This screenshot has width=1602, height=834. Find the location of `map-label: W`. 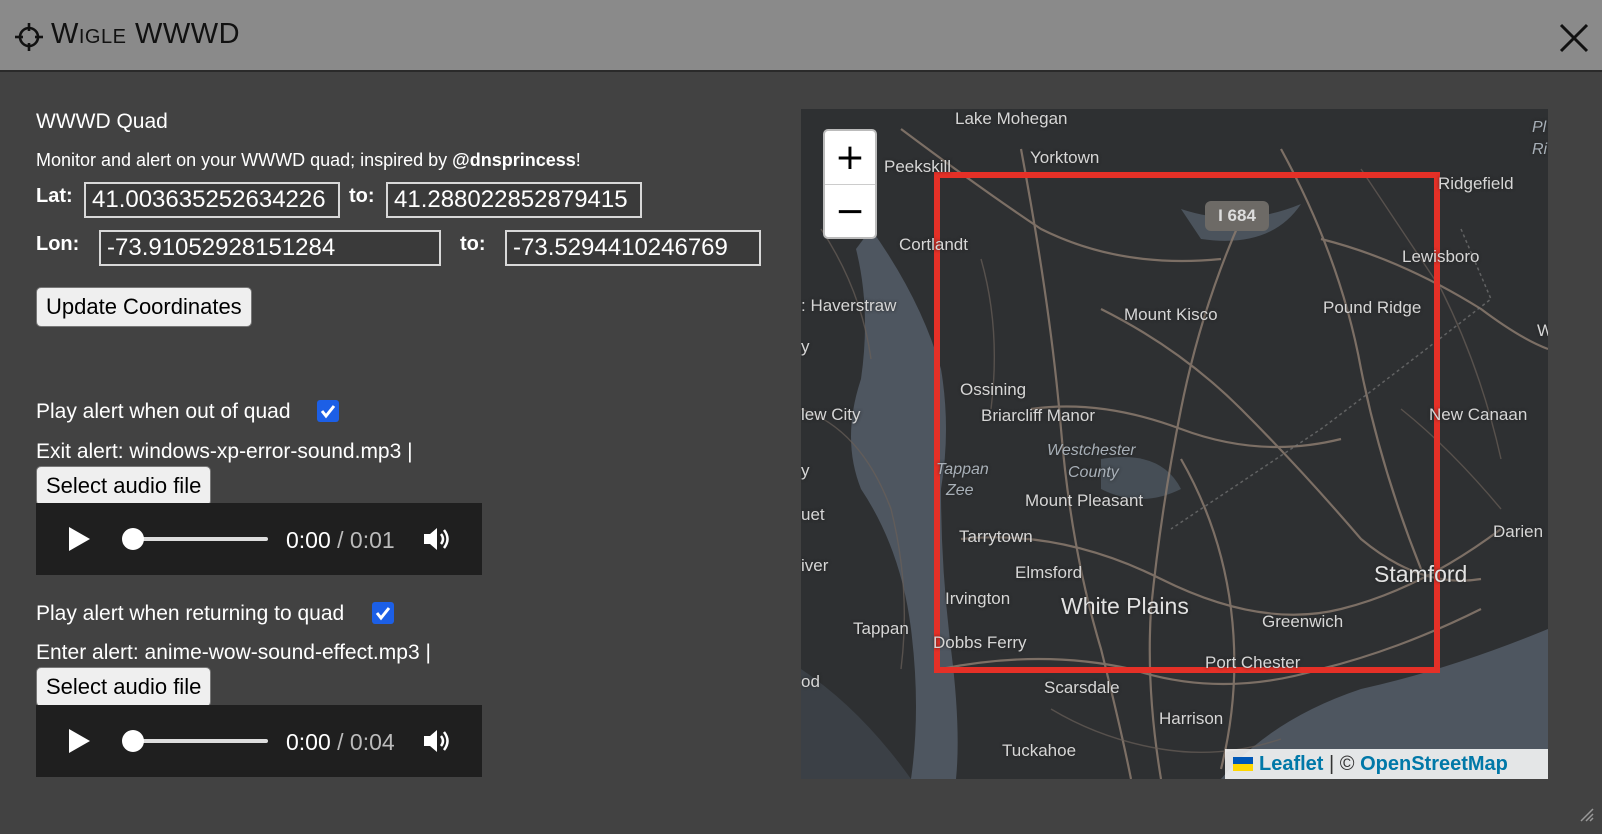

map-label: W is located at coordinates (1542, 330).